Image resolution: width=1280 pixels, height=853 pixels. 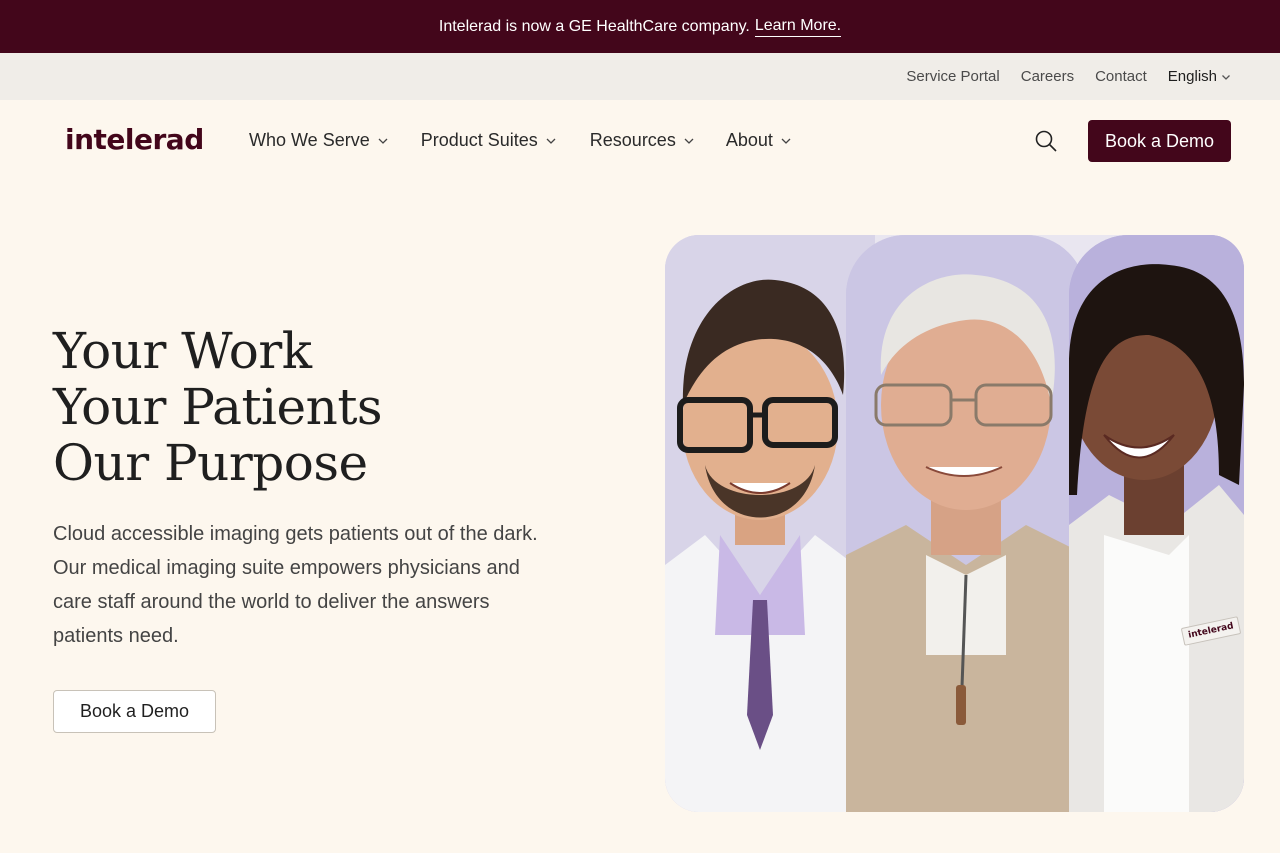 I want to click on book-demo-header-button: Book a Demo, so click(x=1159, y=141).